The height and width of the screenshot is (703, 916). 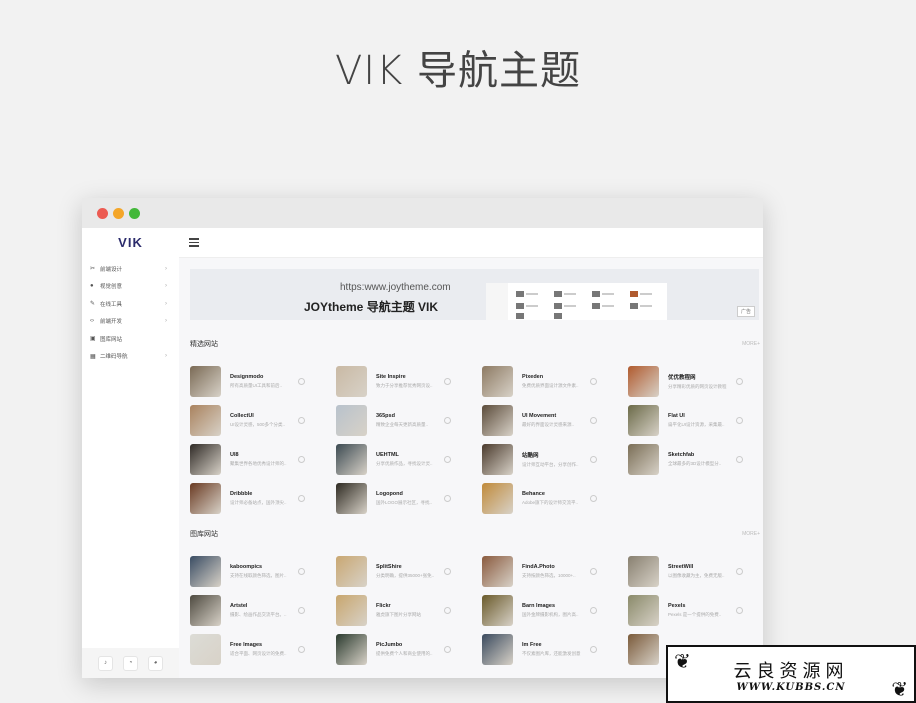 What do you see at coordinates (263, 381) in the screenshot?
I see `site-card: Designmodo 所有高质量UI工具和前后..` at bounding box center [263, 381].